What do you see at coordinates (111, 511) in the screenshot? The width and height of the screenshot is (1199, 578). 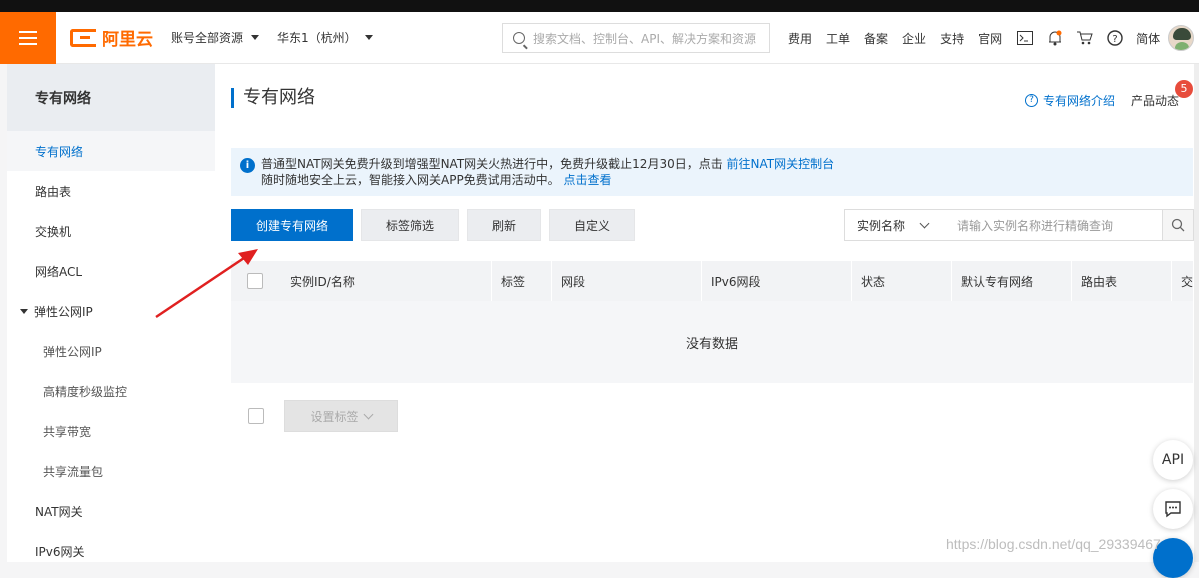 I see `sidebar-item-nat-gateway: NAT网关` at bounding box center [111, 511].